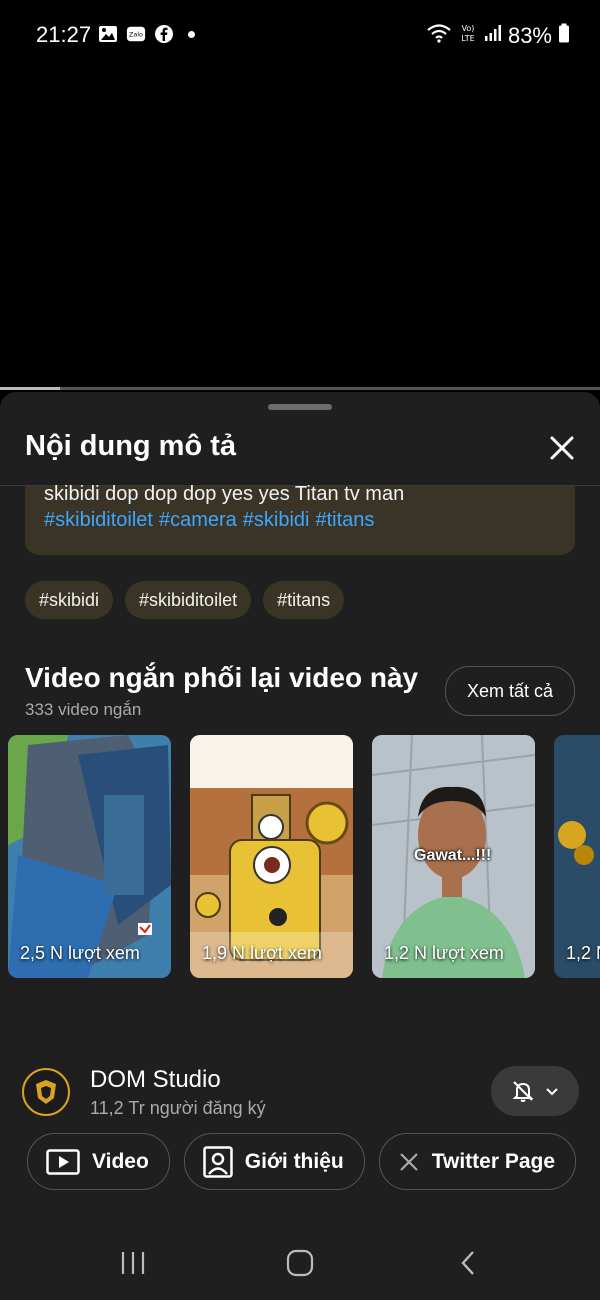 This screenshot has height=1300, width=600. What do you see at coordinates (191, 34) in the screenshot?
I see `notification-dot` at bounding box center [191, 34].